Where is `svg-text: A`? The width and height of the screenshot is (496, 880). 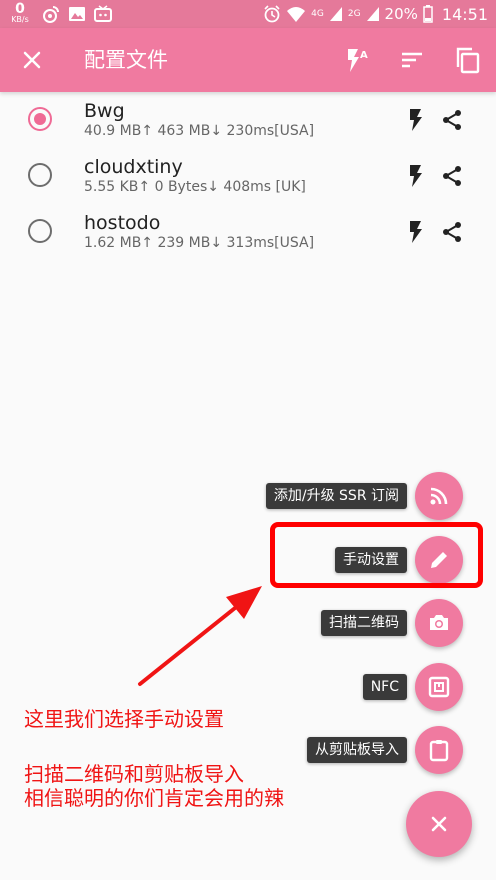 svg-text: A is located at coordinates (364, 55).